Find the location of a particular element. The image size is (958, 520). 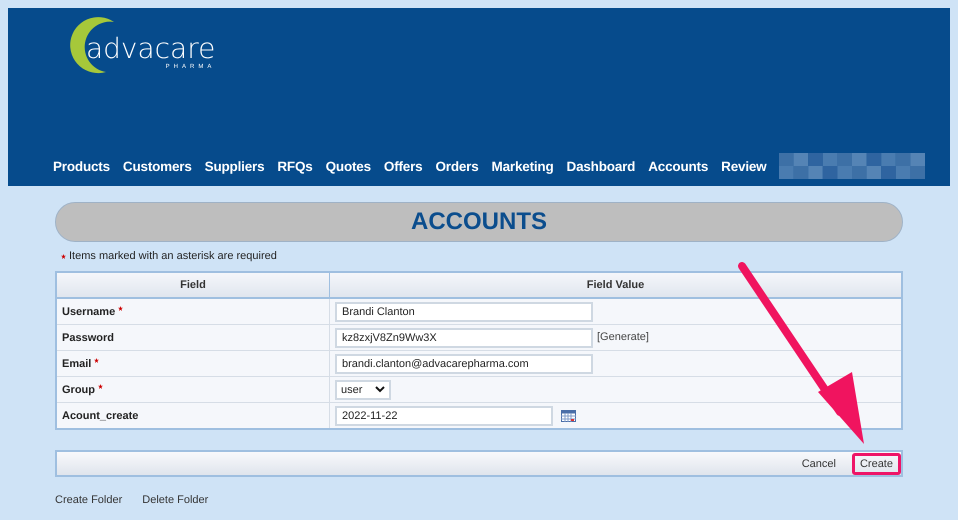

nav-link: Orders is located at coordinates (457, 166).